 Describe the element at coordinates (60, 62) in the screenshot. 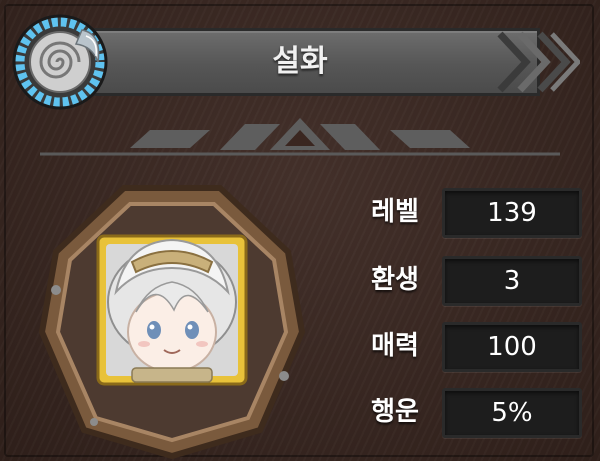

I see `spiral-water-emblem-icon` at that location.